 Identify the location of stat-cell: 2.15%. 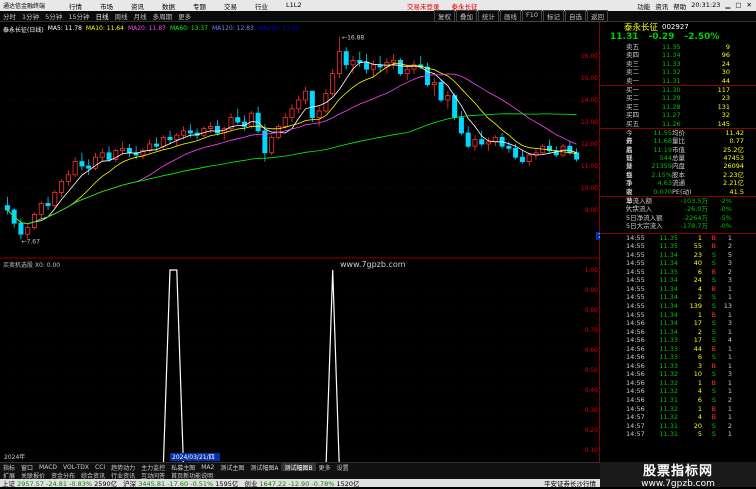
(661, 174).